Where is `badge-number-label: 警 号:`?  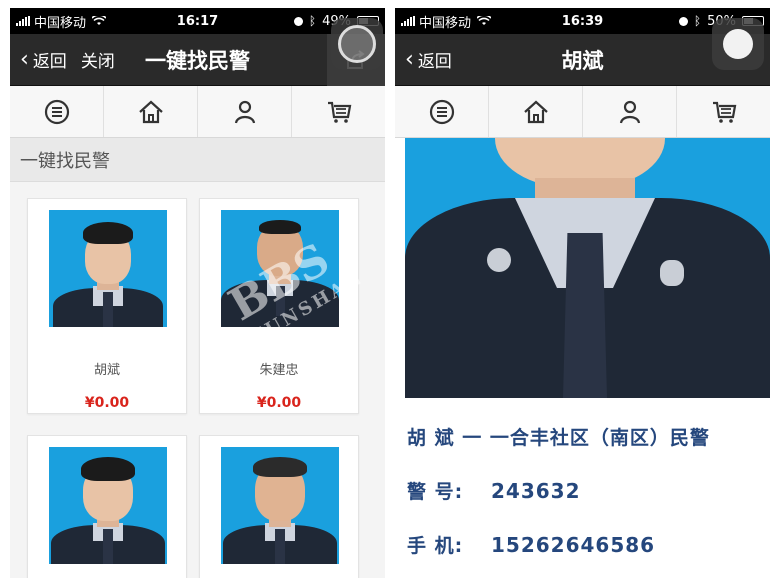
badge-number-label: 警 号: is located at coordinates (435, 492).